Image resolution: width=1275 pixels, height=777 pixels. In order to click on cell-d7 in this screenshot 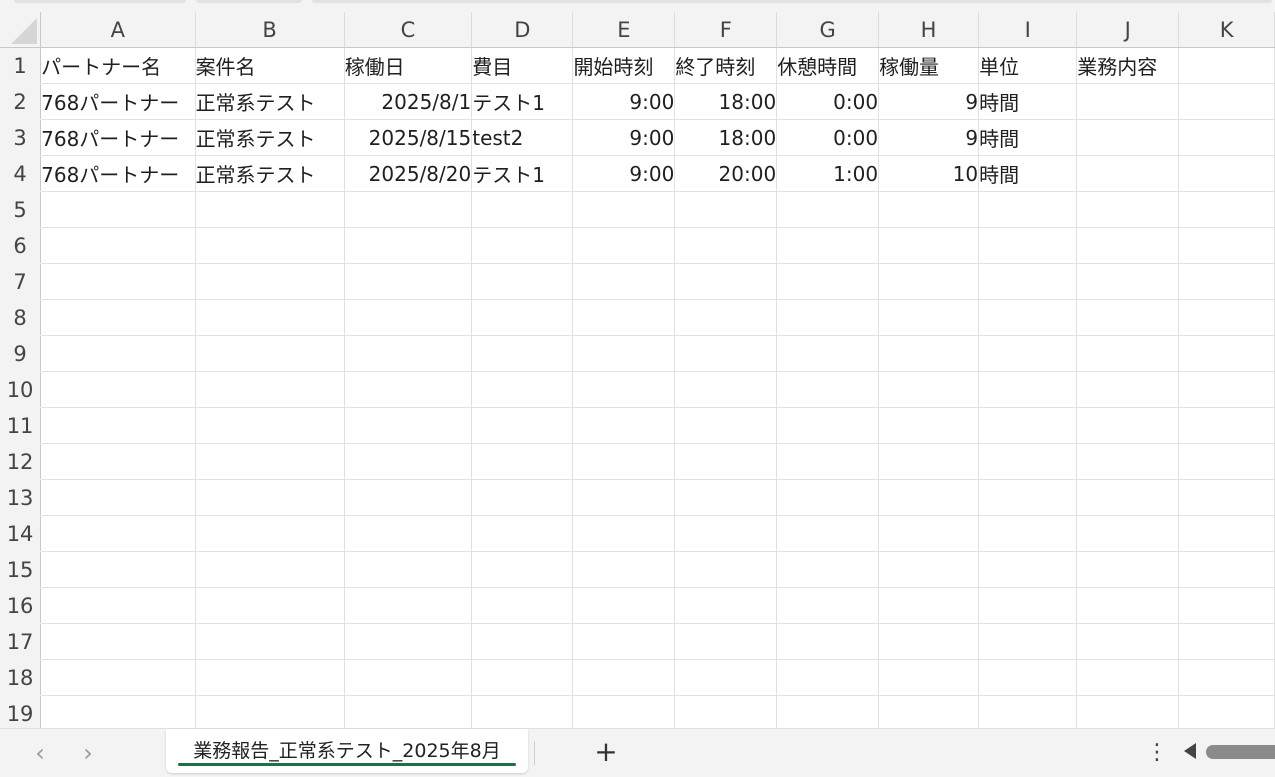, I will do `click(522, 281)`.